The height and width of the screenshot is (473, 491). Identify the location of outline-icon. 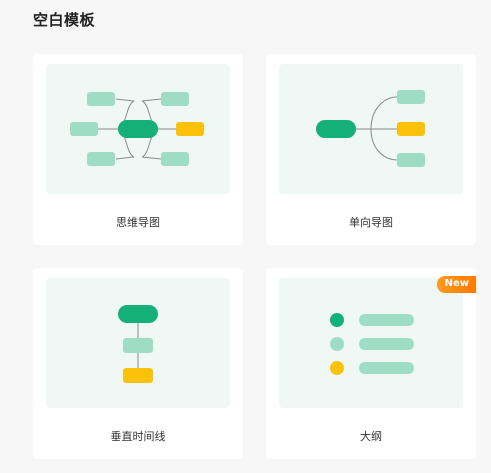
(372, 344).